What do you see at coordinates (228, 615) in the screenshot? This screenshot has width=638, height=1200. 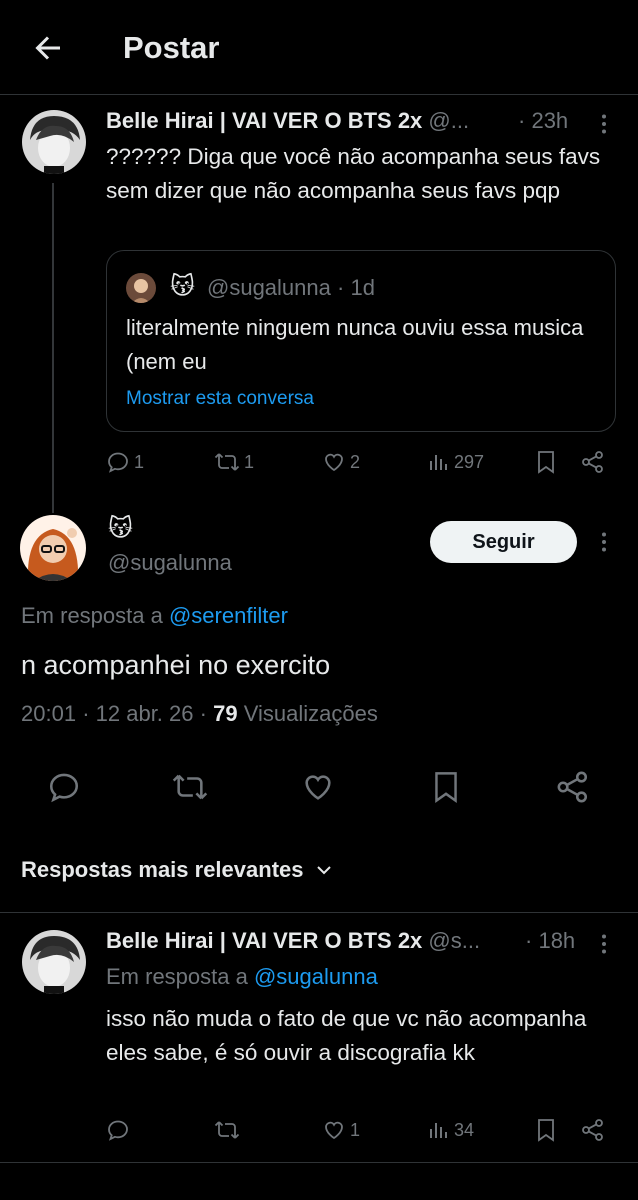 I see `reply-to-link: @serenfilter` at bounding box center [228, 615].